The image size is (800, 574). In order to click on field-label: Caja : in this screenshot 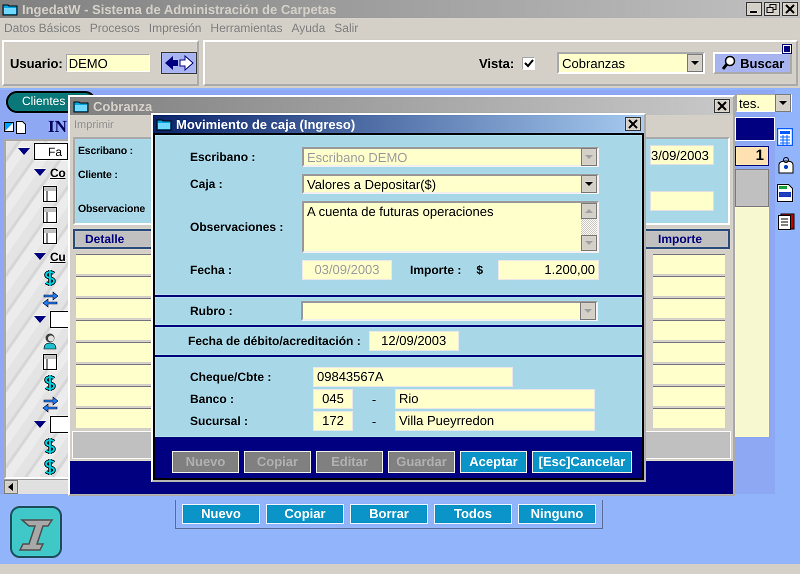, I will do `click(207, 184)`.